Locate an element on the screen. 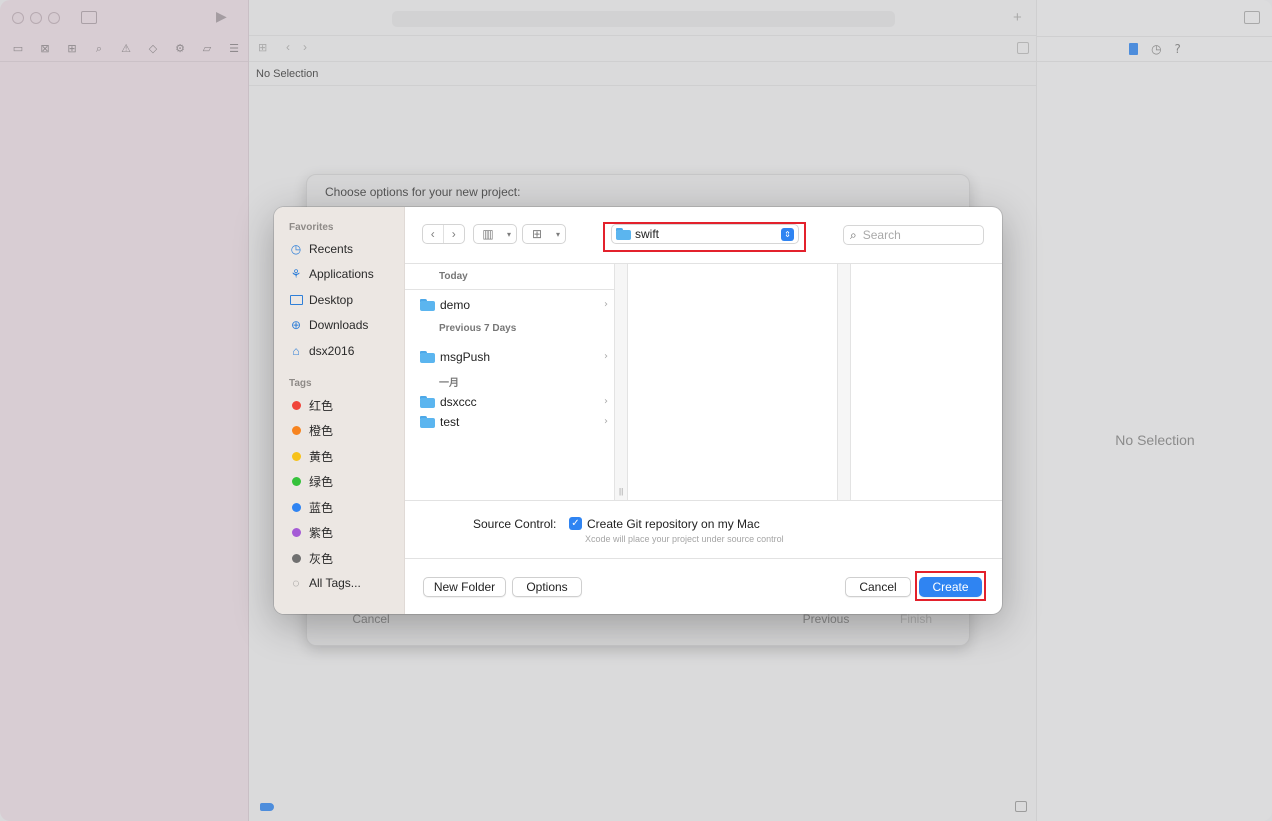 The image size is (1272, 821). window-titlebar: ▶ is located at coordinates (124, 18).